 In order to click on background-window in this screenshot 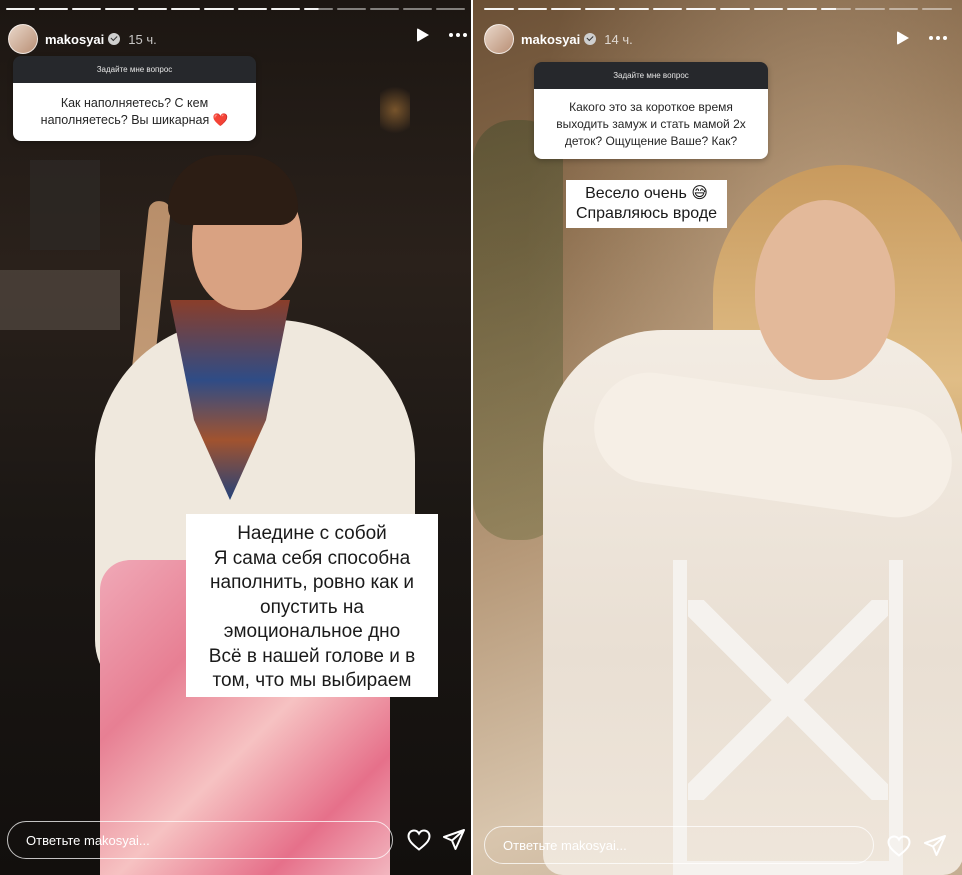, I will do `click(65, 205)`.